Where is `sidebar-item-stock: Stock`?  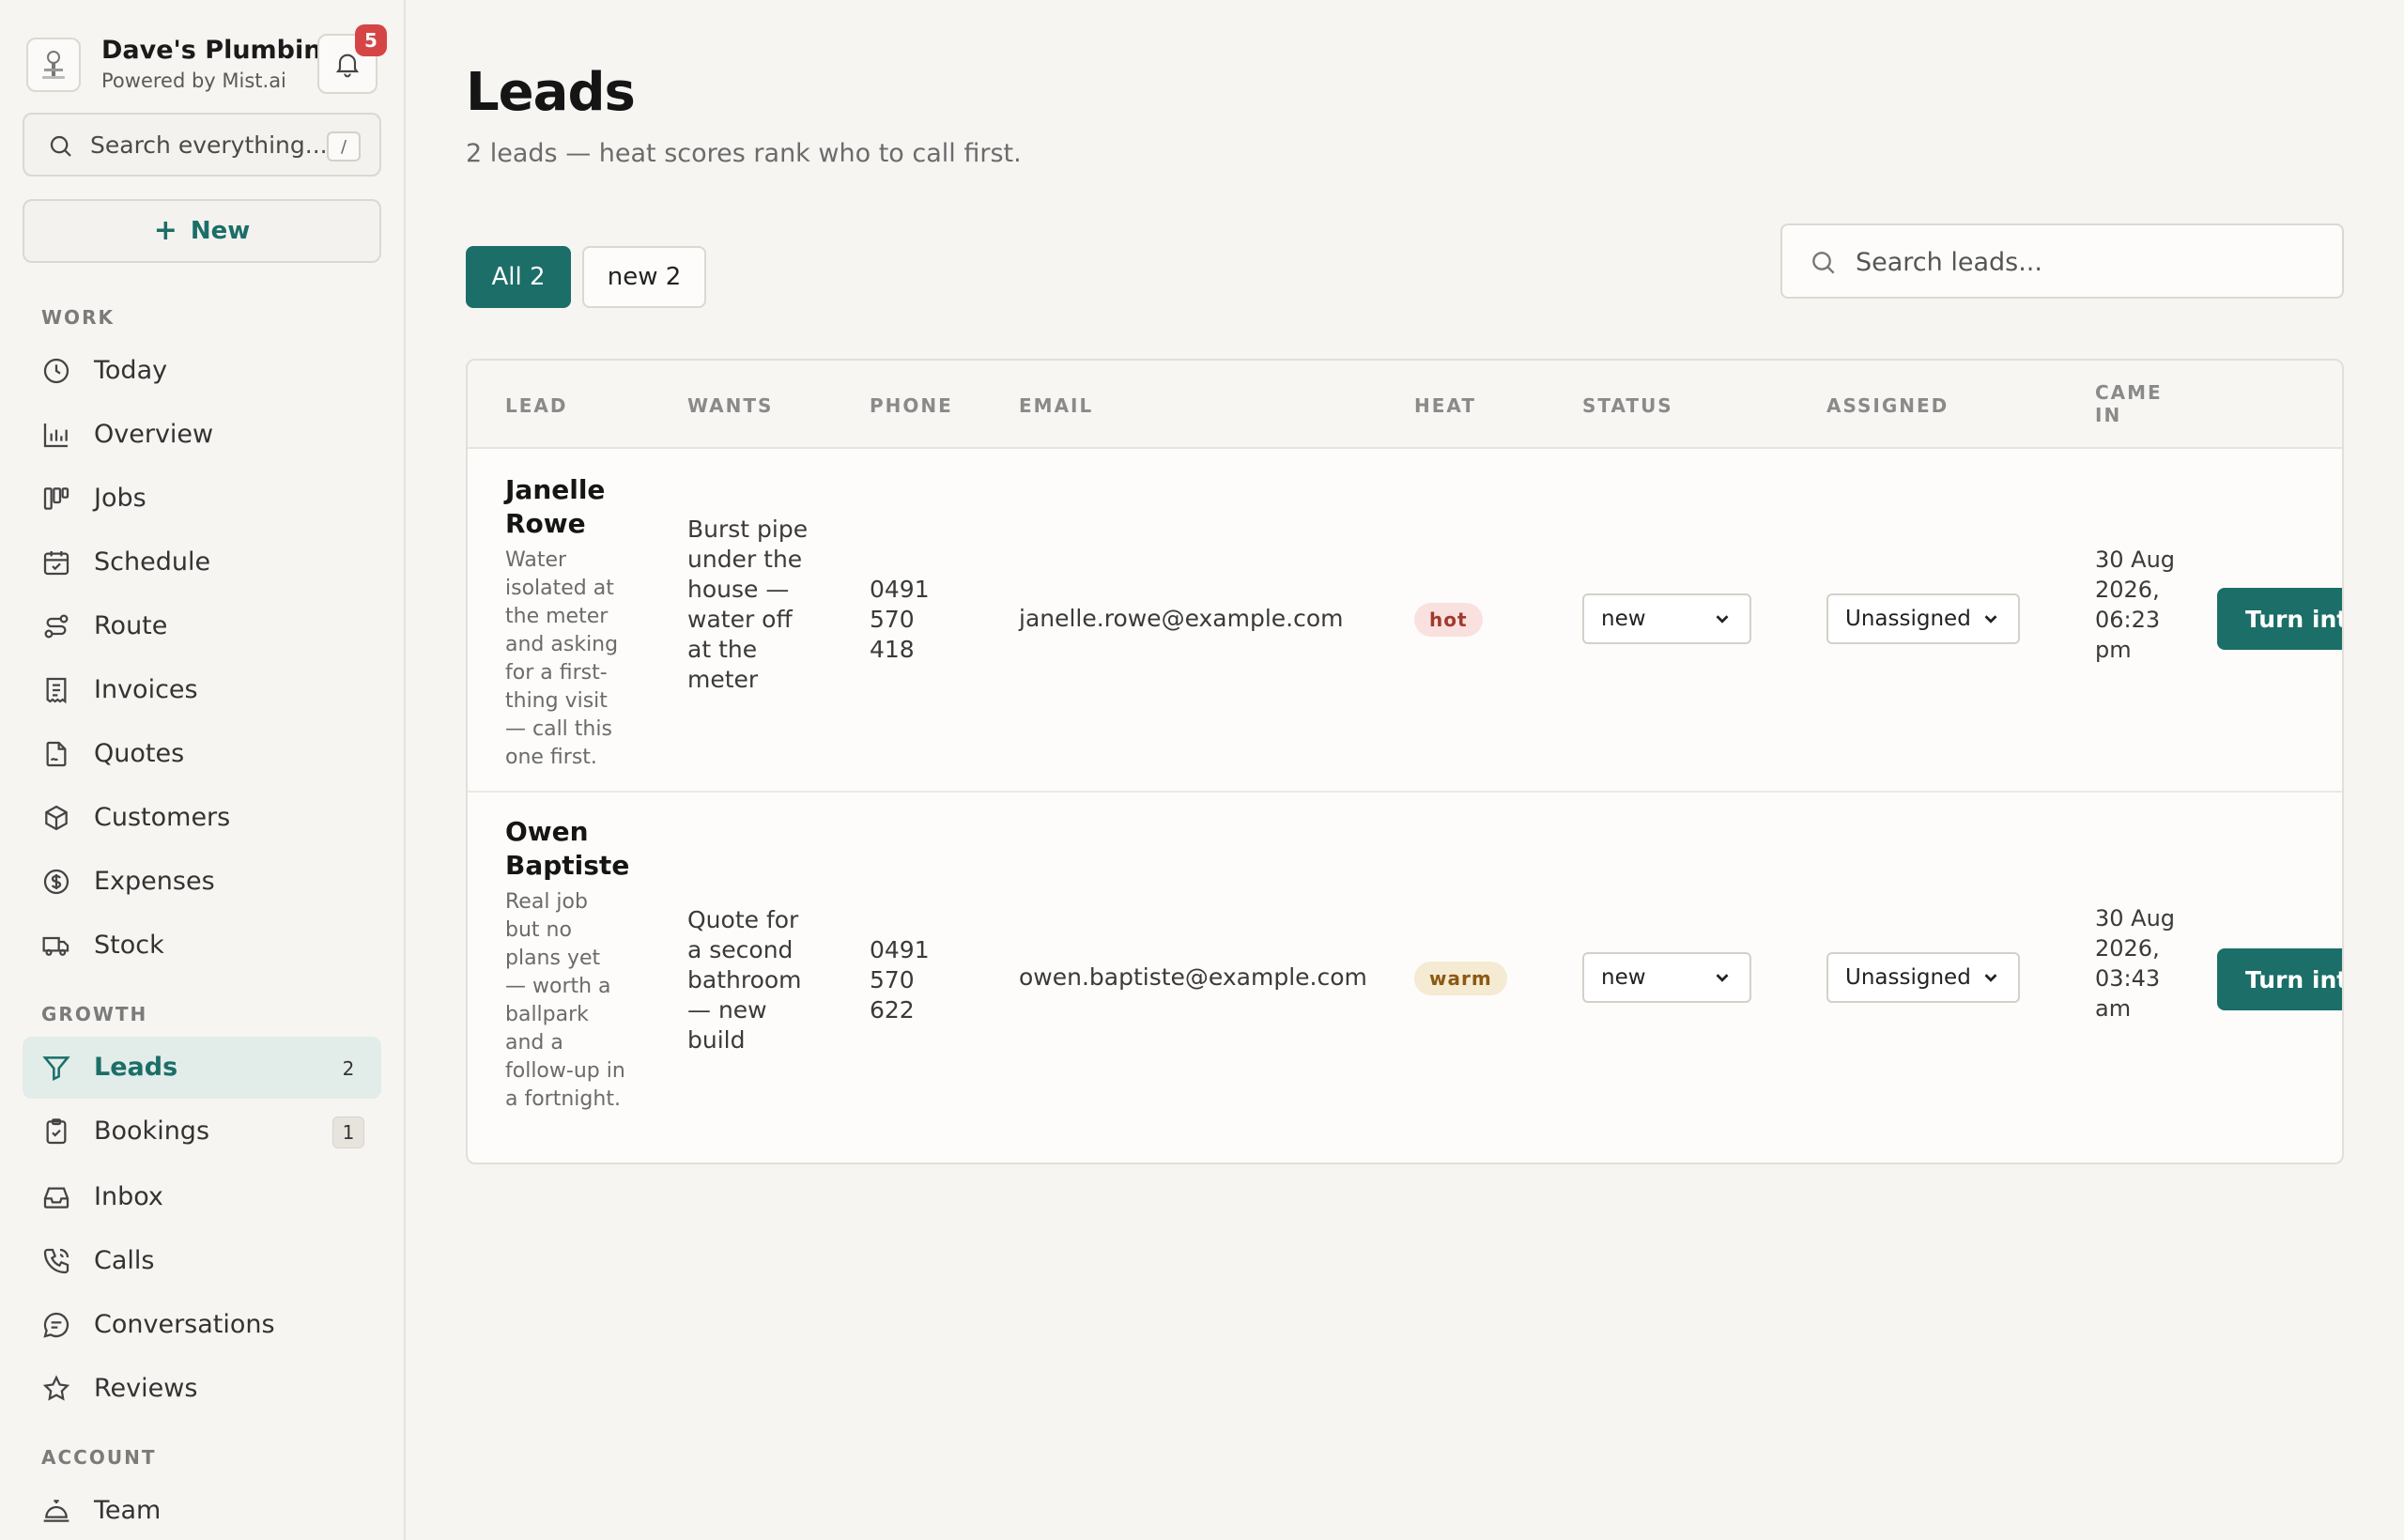 sidebar-item-stock: Stock is located at coordinates (202, 946).